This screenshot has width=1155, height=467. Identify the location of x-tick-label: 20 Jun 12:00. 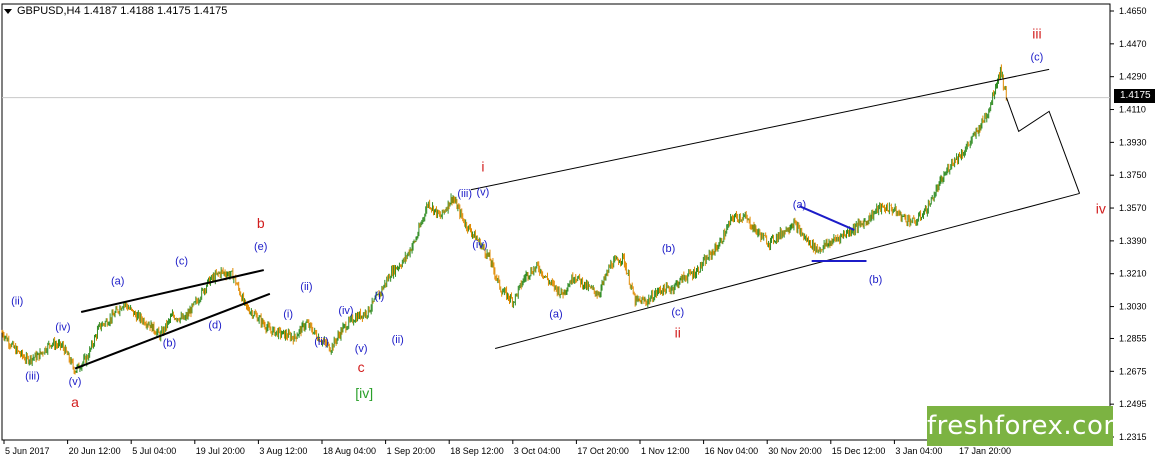
(95, 451).